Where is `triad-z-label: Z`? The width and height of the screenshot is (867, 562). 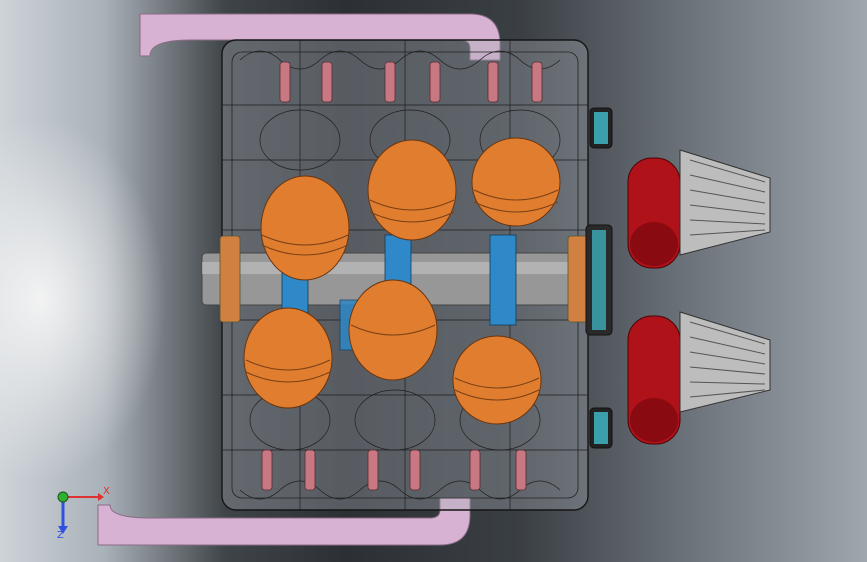
triad-z-label: Z is located at coordinates (60, 535).